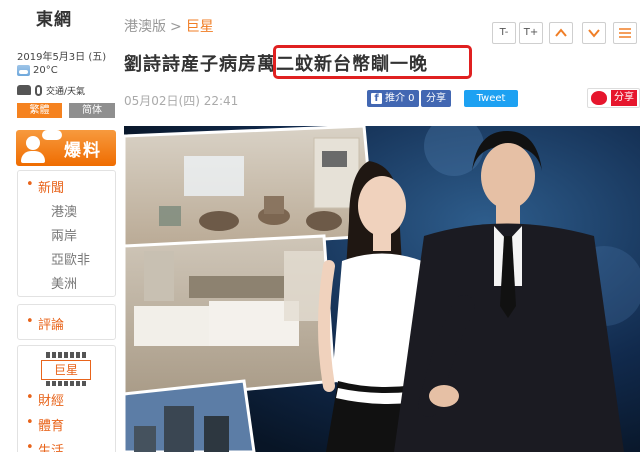 The width and height of the screenshot is (640, 452). I want to click on nav-item-finance: 財經, so click(45, 399).